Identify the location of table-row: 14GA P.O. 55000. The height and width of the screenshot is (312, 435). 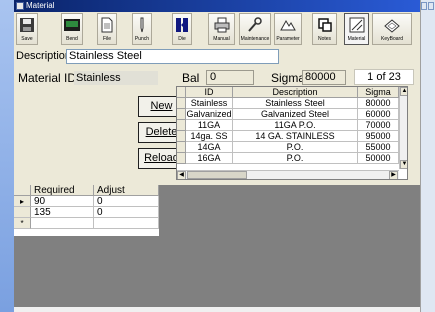
(288, 147).